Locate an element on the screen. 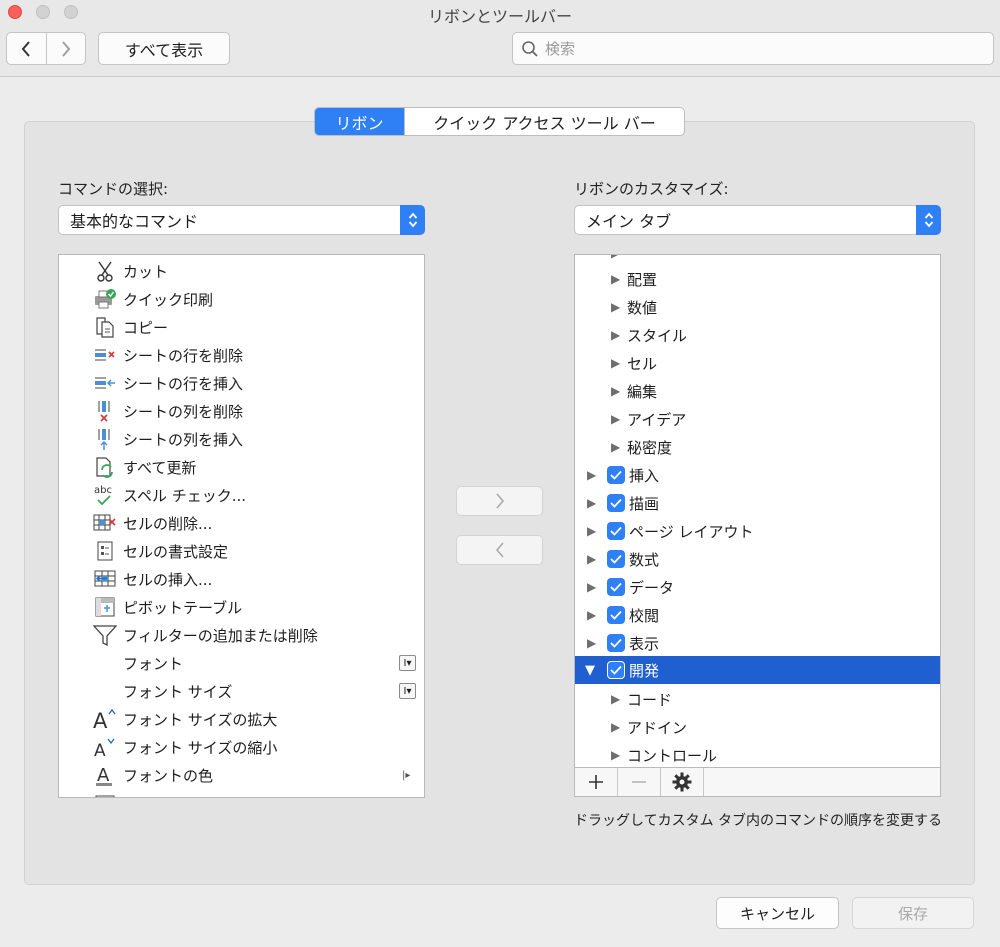 The height and width of the screenshot is (947, 1000). cancel-button: キャンセル is located at coordinates (777, 913).